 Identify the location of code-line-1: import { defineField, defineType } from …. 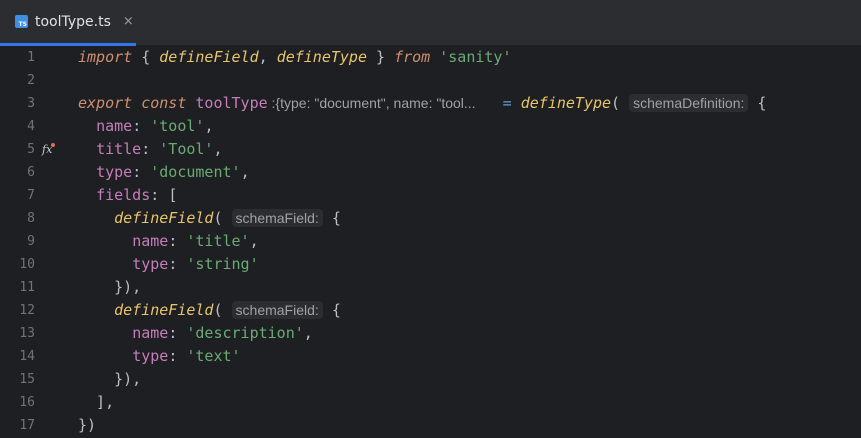
(295, 57).